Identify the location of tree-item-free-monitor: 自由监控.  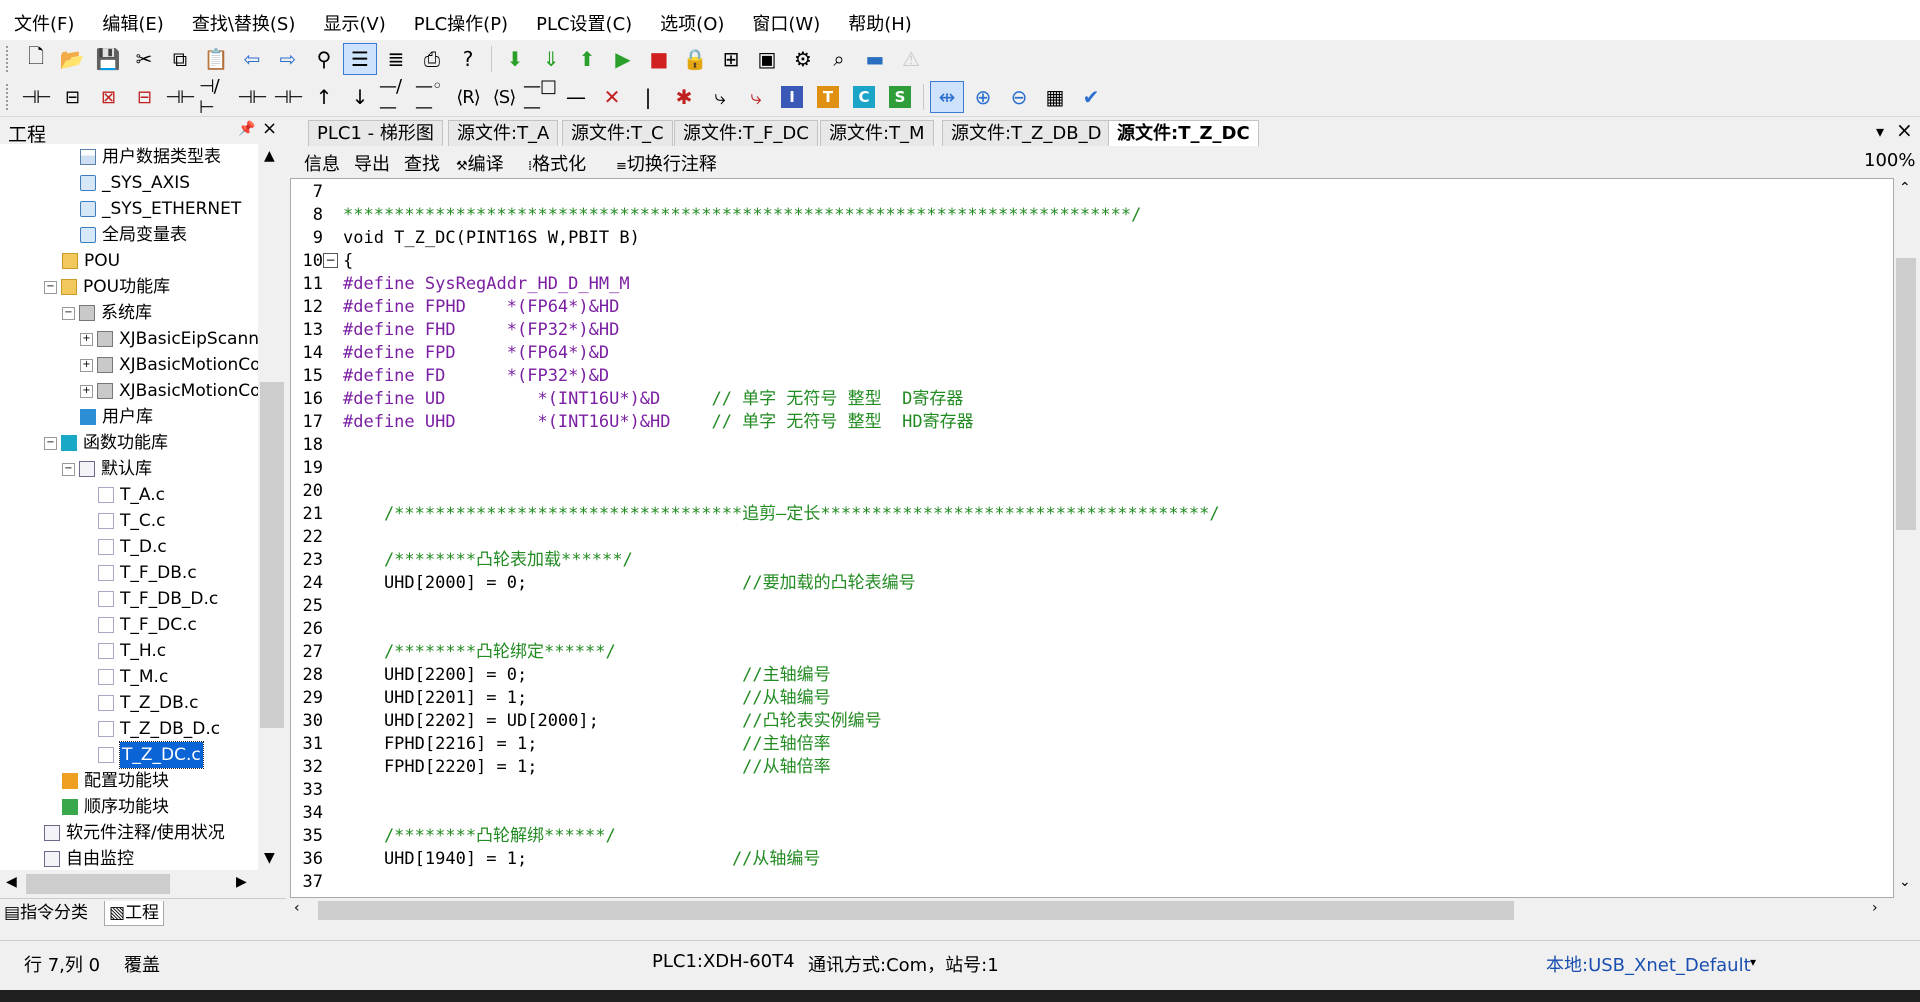
(89, 858).